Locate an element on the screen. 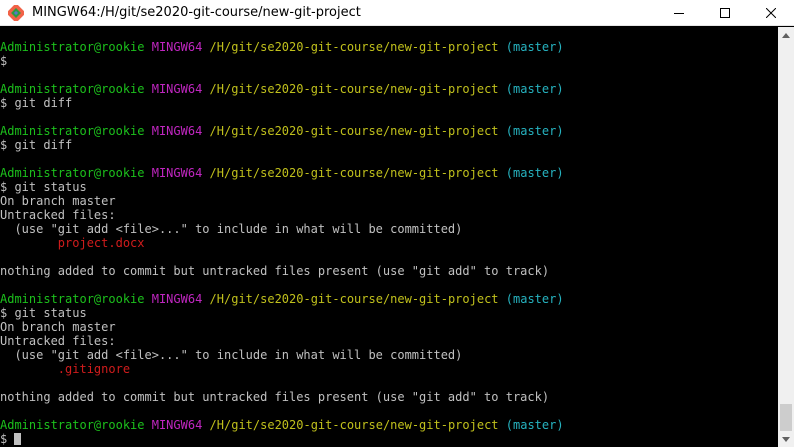  scroll-down-button is located at coordinates (786, 439).